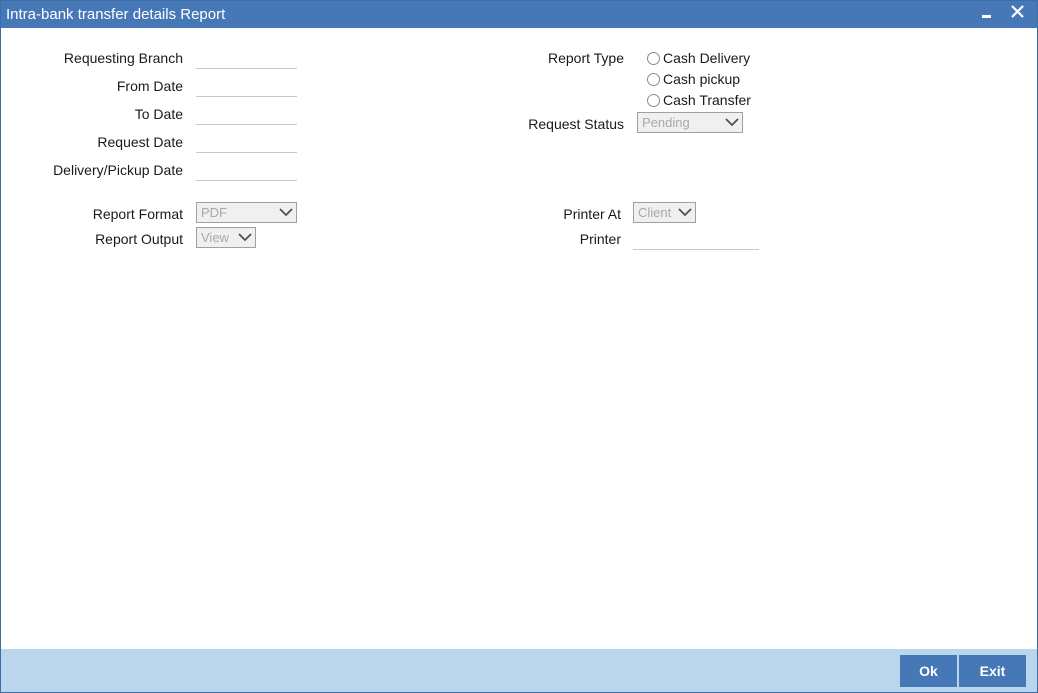  I want to click on report-type-label: Report Type, so click(585, 58).